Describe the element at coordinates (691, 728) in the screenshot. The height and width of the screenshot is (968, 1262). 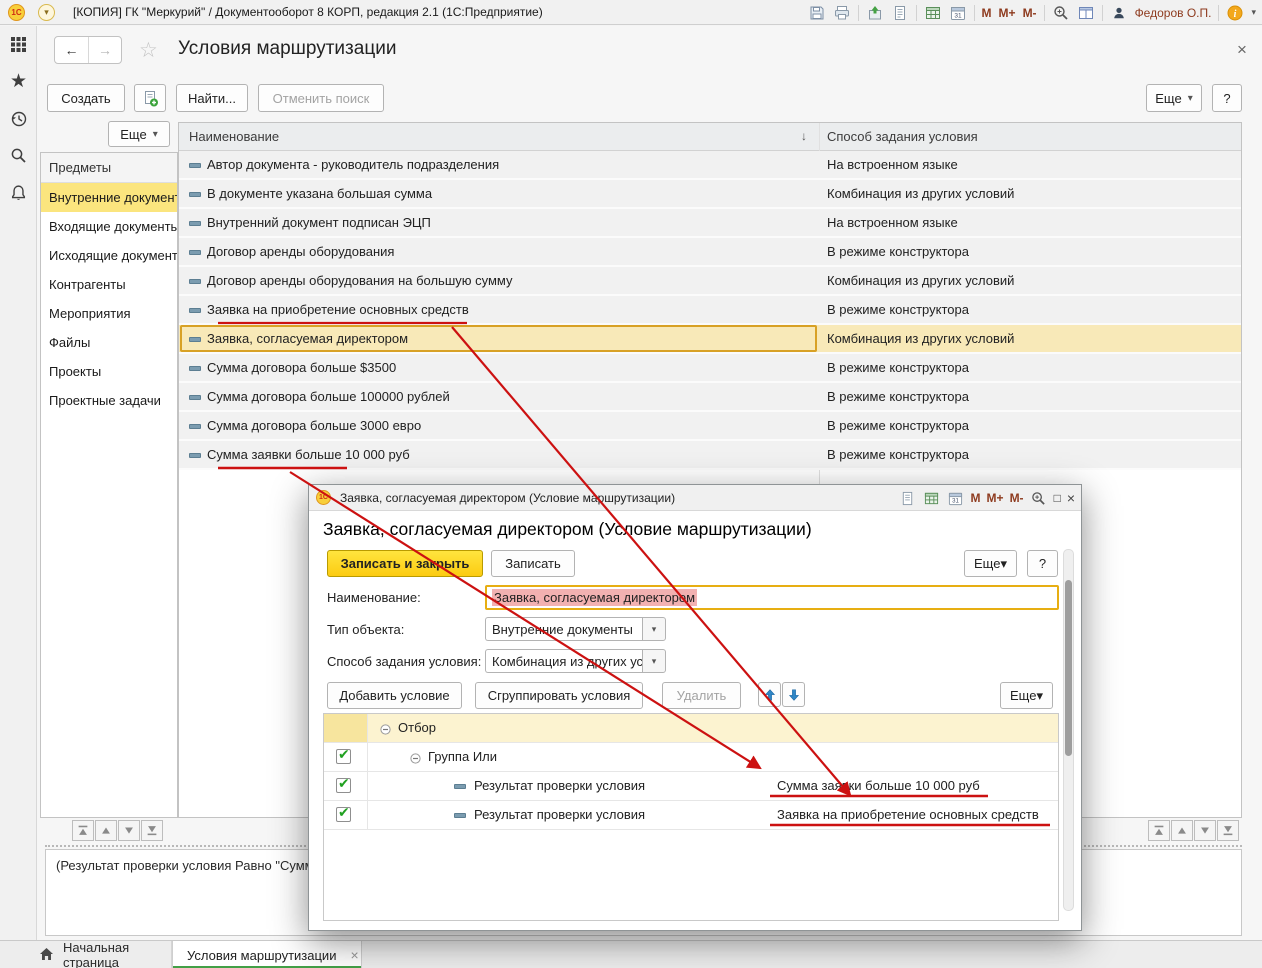
I see `tree-root-row: Отбор` at that location.